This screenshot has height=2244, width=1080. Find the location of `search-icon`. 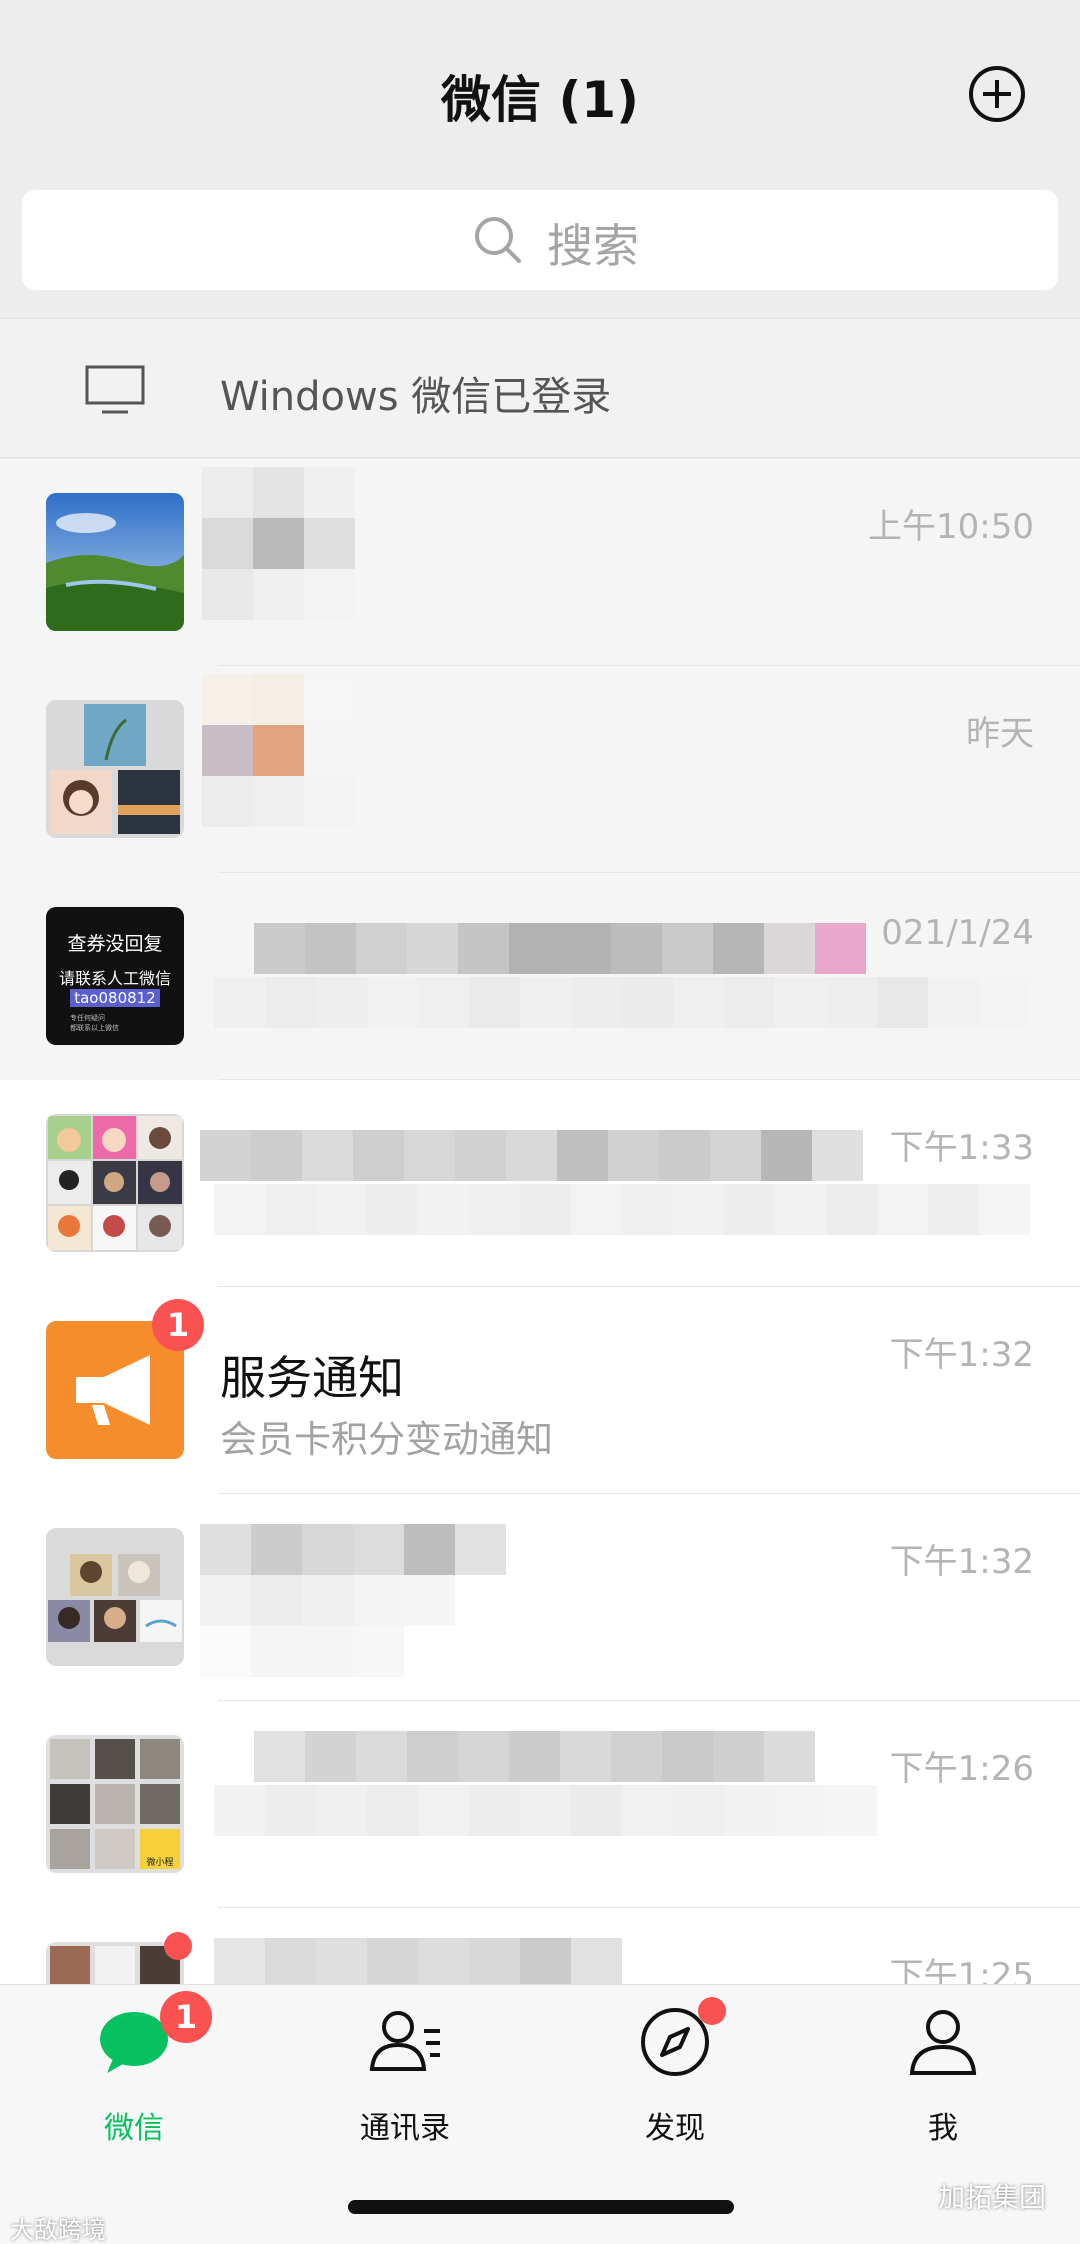

search-icon is located at coordinates (498, 240).